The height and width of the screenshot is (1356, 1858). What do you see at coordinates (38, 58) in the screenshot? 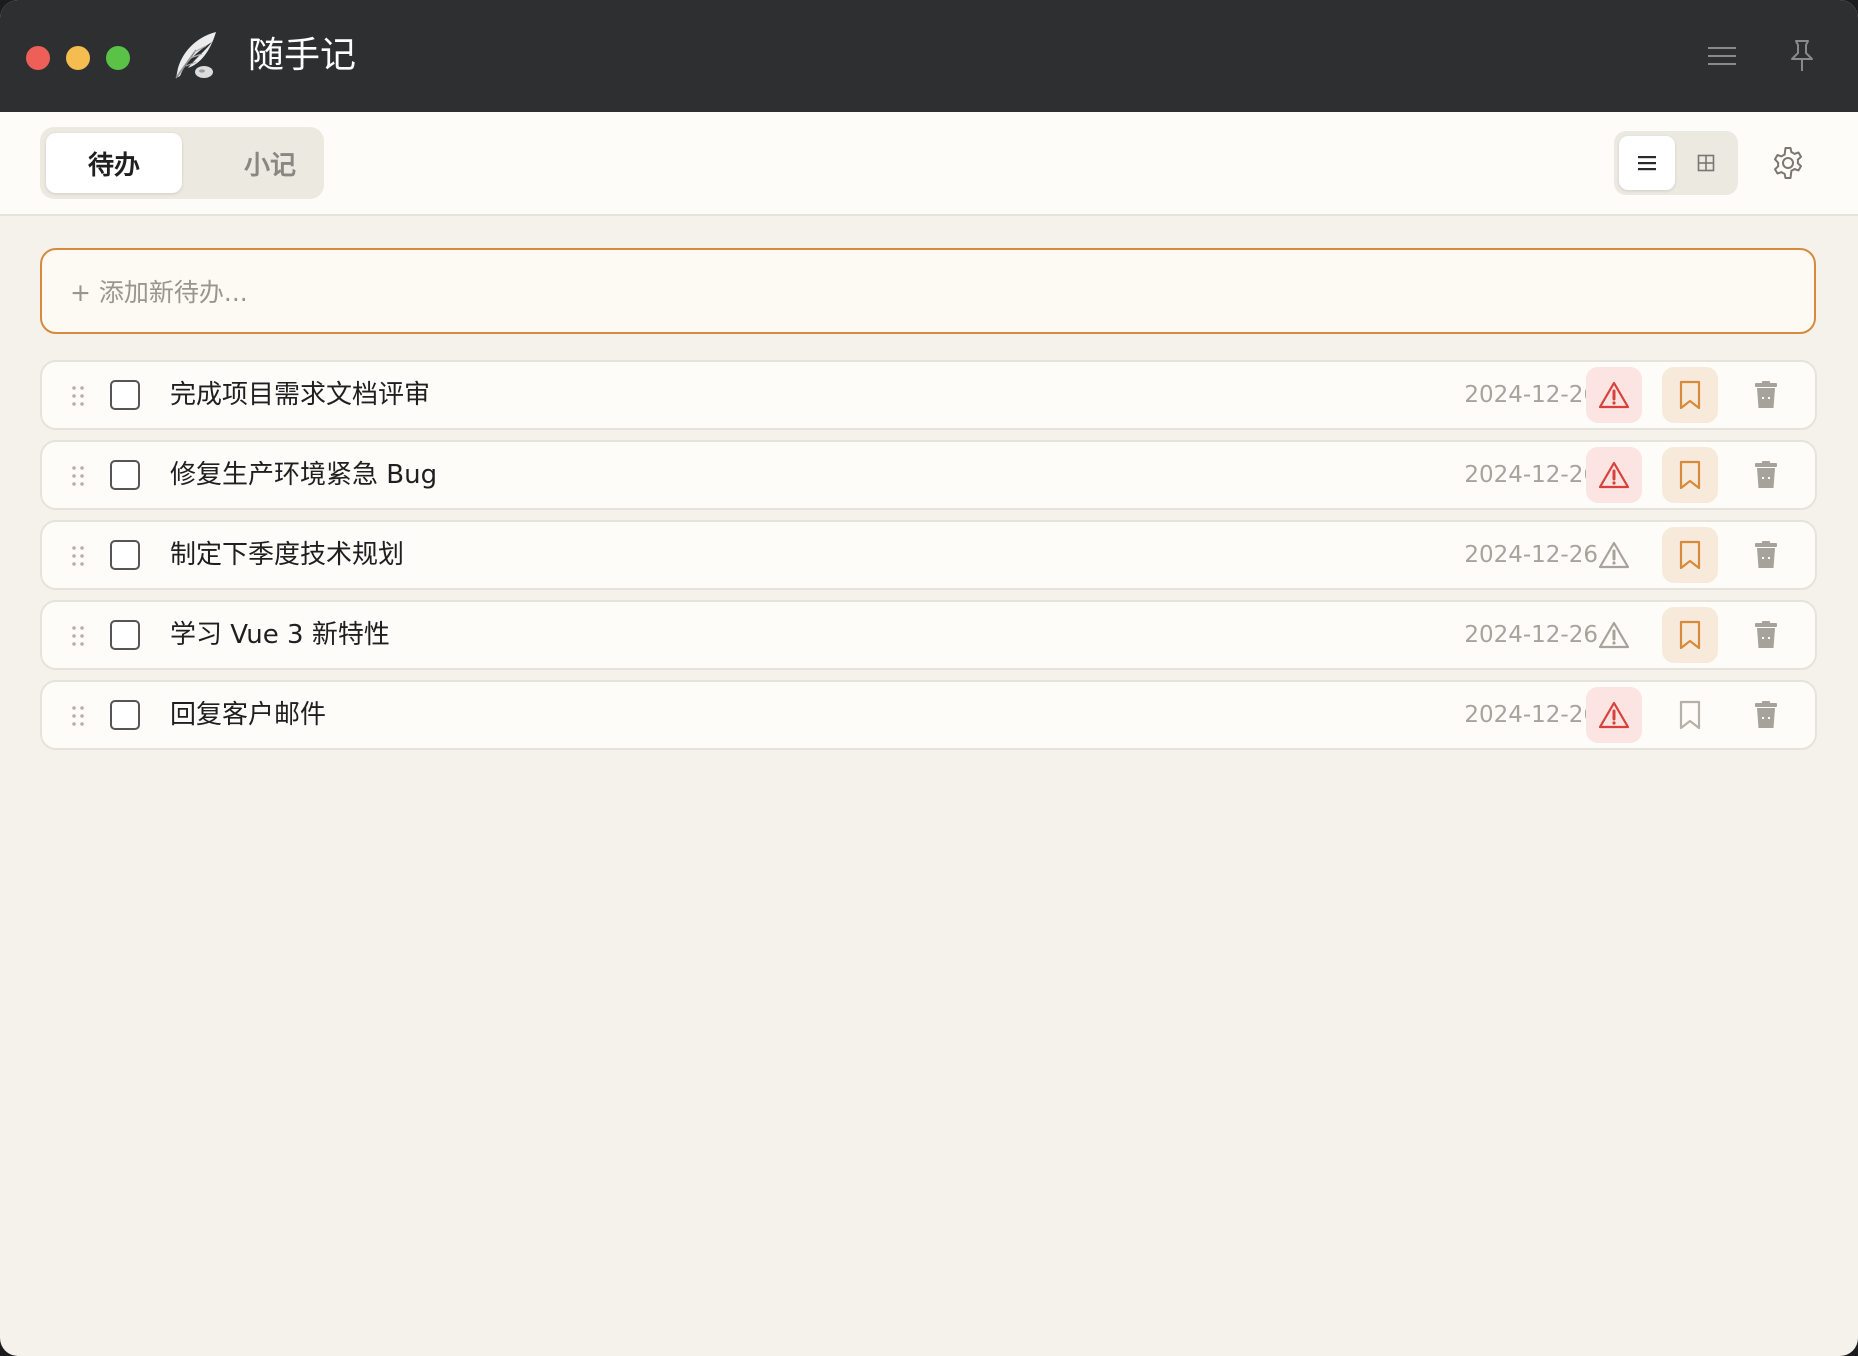
I see `close-window-button` at bounding box center [38, 58].